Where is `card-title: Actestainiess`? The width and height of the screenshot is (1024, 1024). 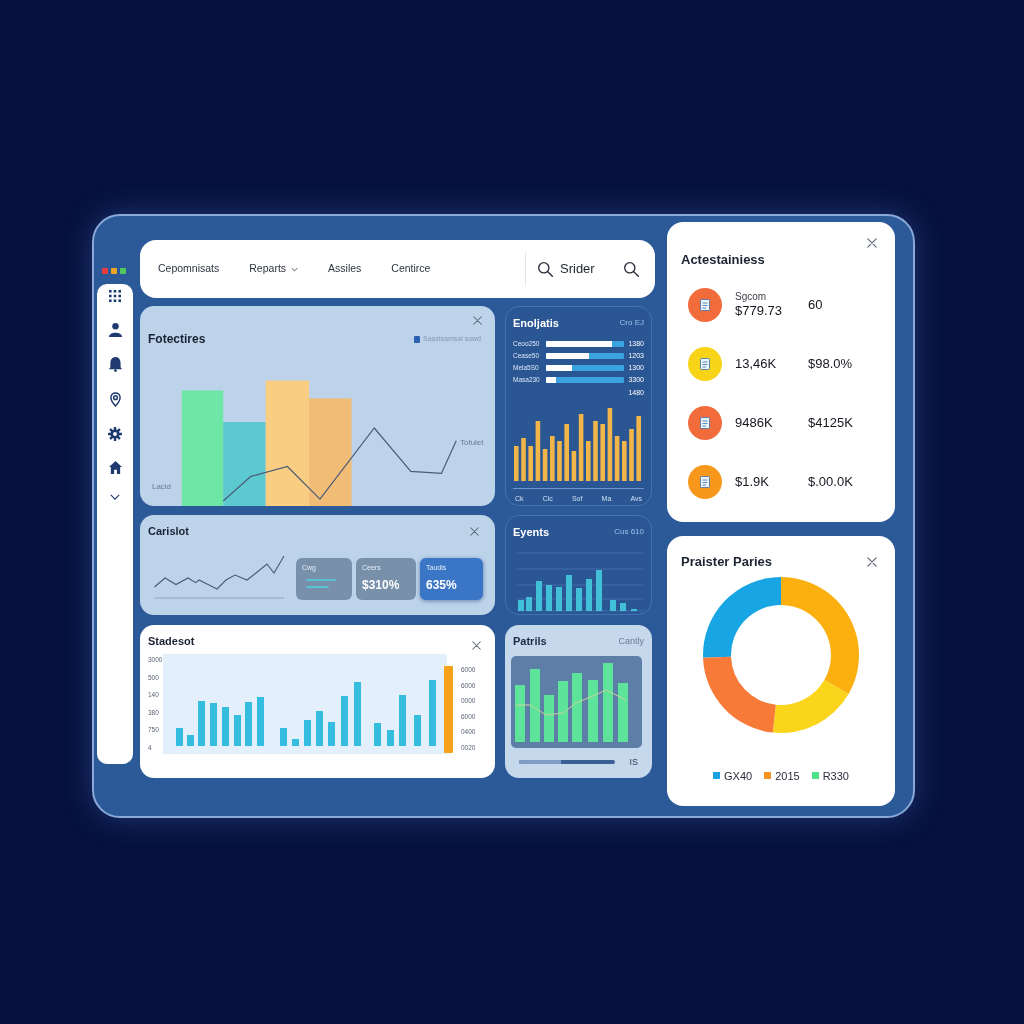 card-title: Actestainiess is located at coordinates (723, 260).